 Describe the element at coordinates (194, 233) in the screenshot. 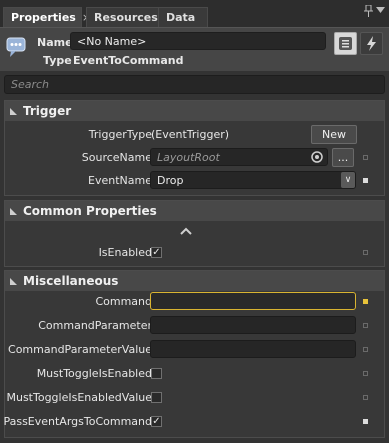

I see `common-properties-section: Common Properties IsEnabled ✓` at that location.